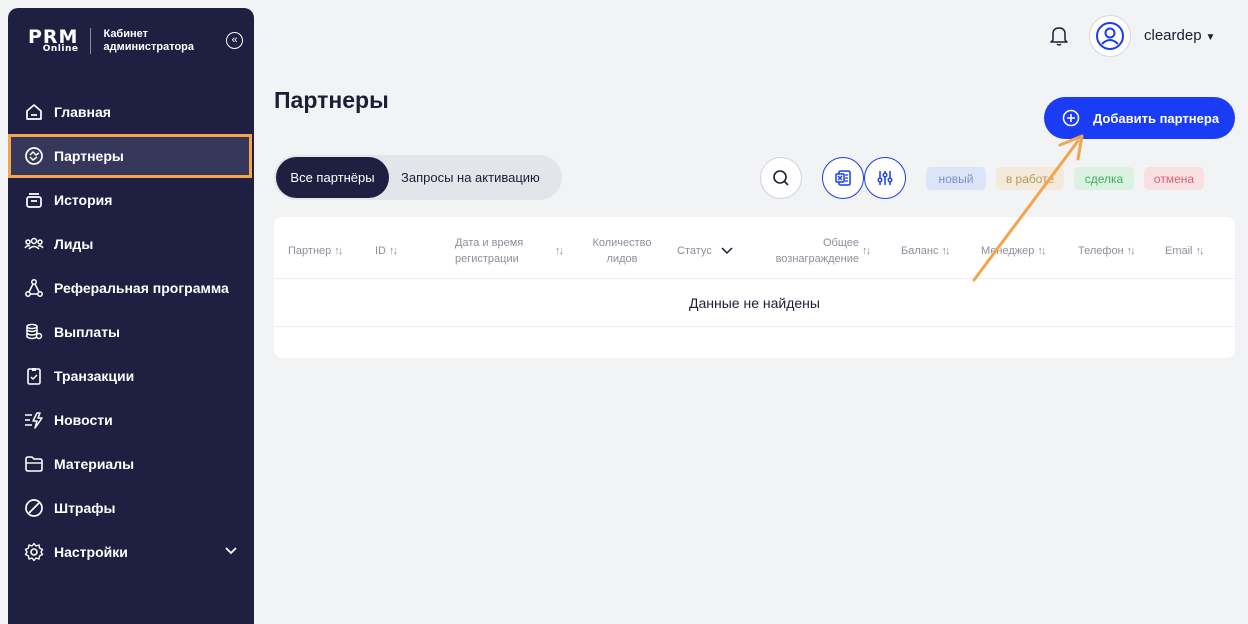 The width and height of the screenshot is (1248, 624). Describe the element at coordinates (34, 464) in the screenshot. I see `materials-icon` at that location.